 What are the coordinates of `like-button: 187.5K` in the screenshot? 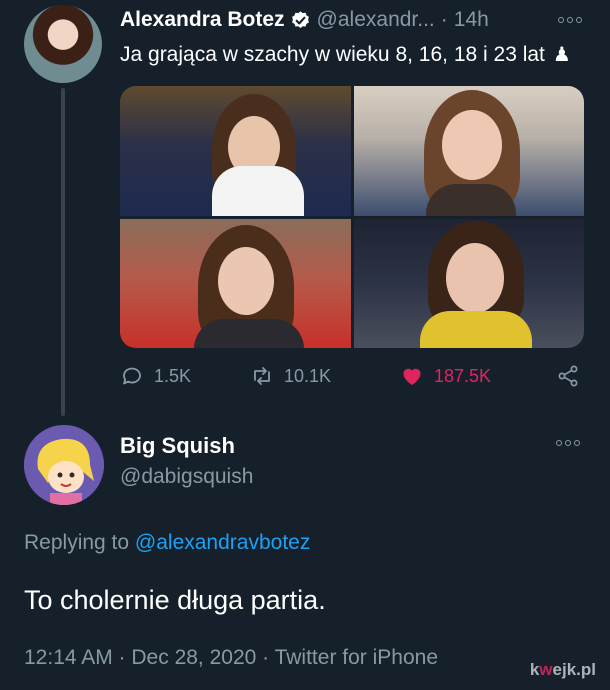 It's located at (445, 376).